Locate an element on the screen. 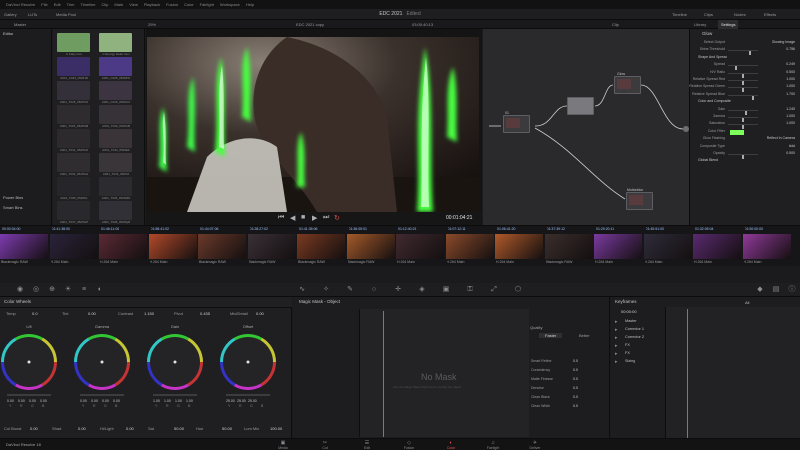 Image resolution: width=800 pixels, height=450 pixels. setting-section-label: Shape And Spread is located at coordinates (712, 57).